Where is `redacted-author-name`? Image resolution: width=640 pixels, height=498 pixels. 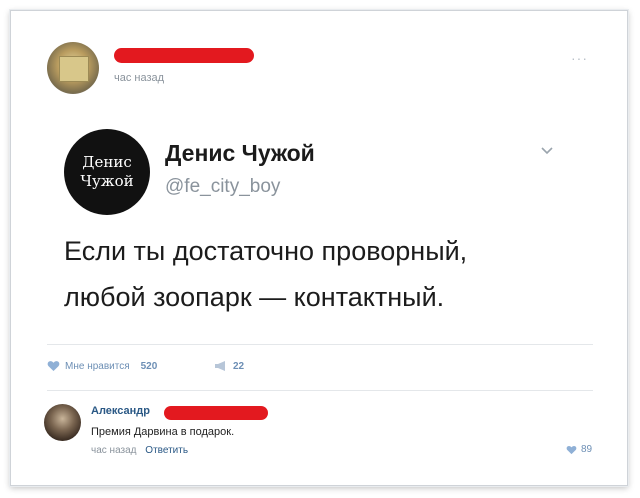
redacted-author-name is located at coordinates (184, 55).